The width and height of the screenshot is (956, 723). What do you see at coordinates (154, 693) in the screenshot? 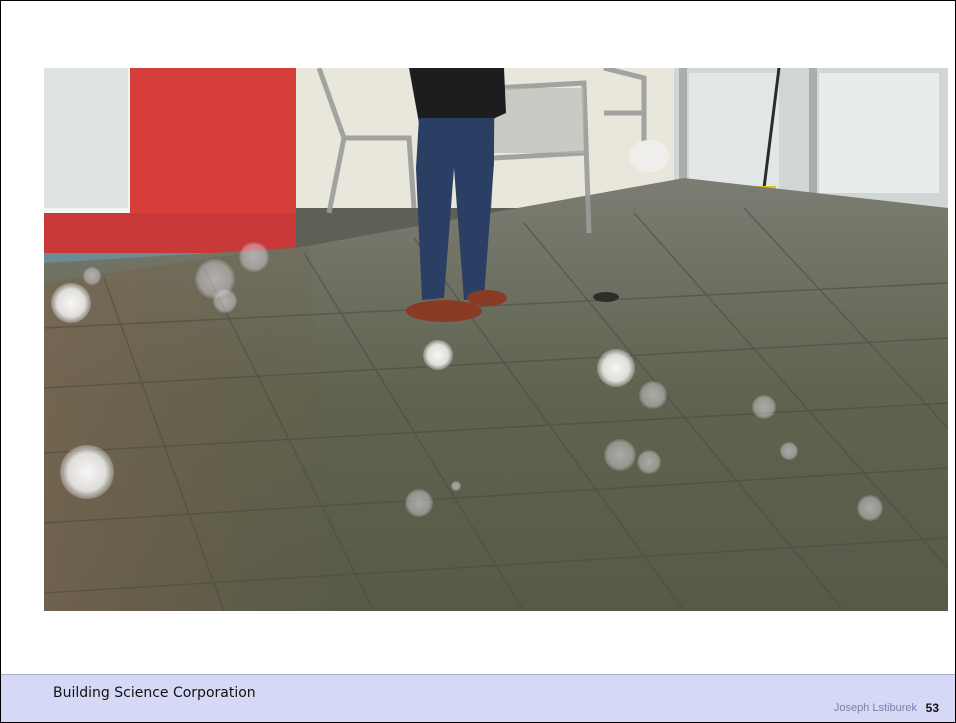
I see `organization-name: Building Science Corporation` at bounding box center [154, 693].